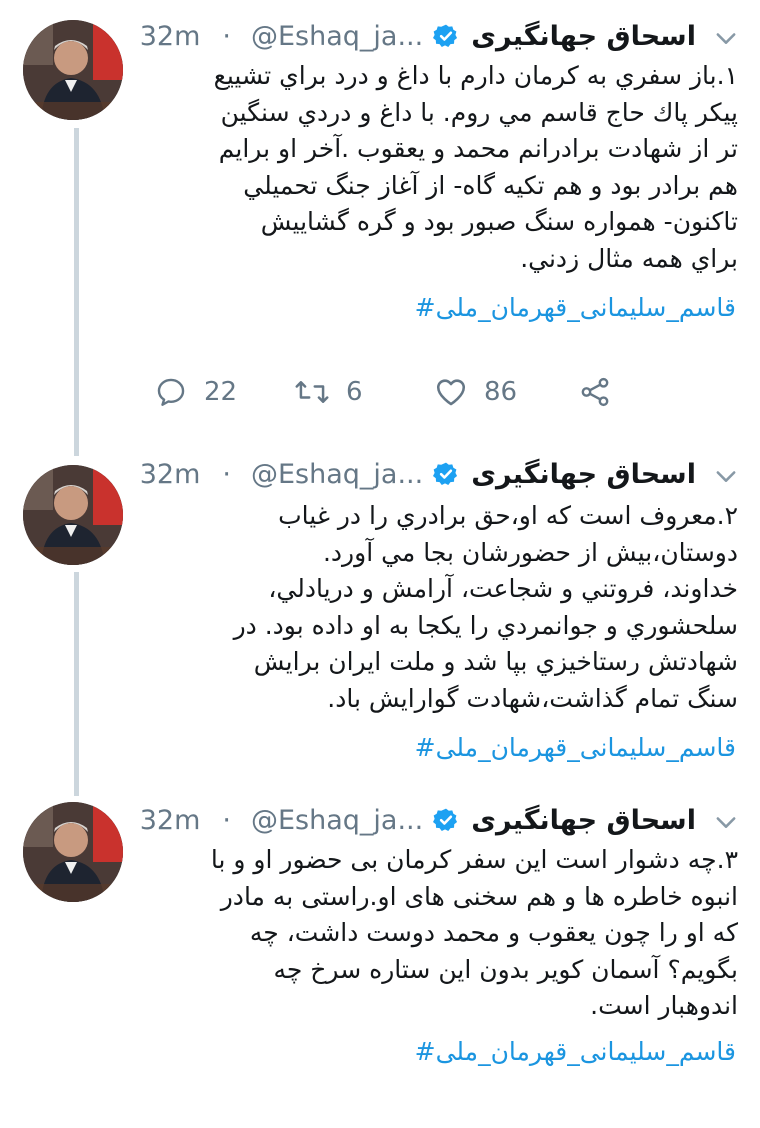 Image resolution: width=760 pixels, height=1128 pixels. I want to click on tweet-text-line: سنگ تمام گذاشت،شهادت گوارايش باد., so click(532, 698).